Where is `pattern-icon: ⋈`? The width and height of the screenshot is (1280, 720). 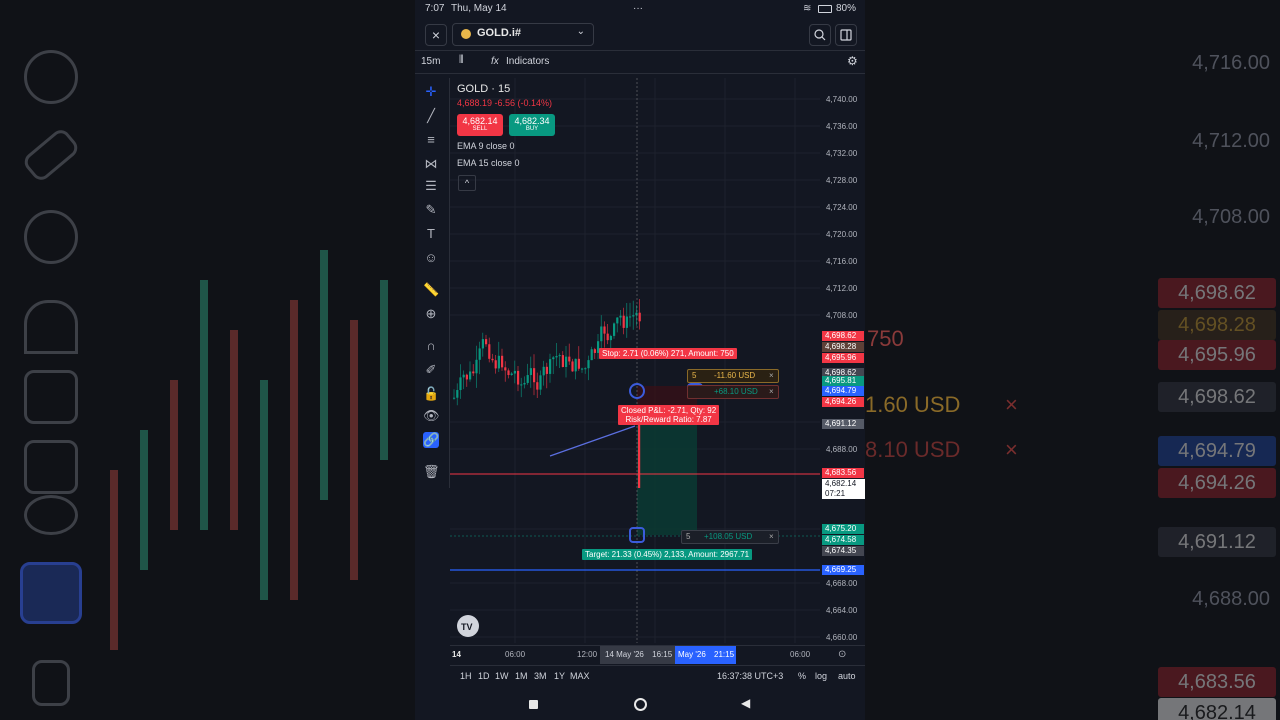
pattern-icon: ⋈ is located at coordinates (431, 164).